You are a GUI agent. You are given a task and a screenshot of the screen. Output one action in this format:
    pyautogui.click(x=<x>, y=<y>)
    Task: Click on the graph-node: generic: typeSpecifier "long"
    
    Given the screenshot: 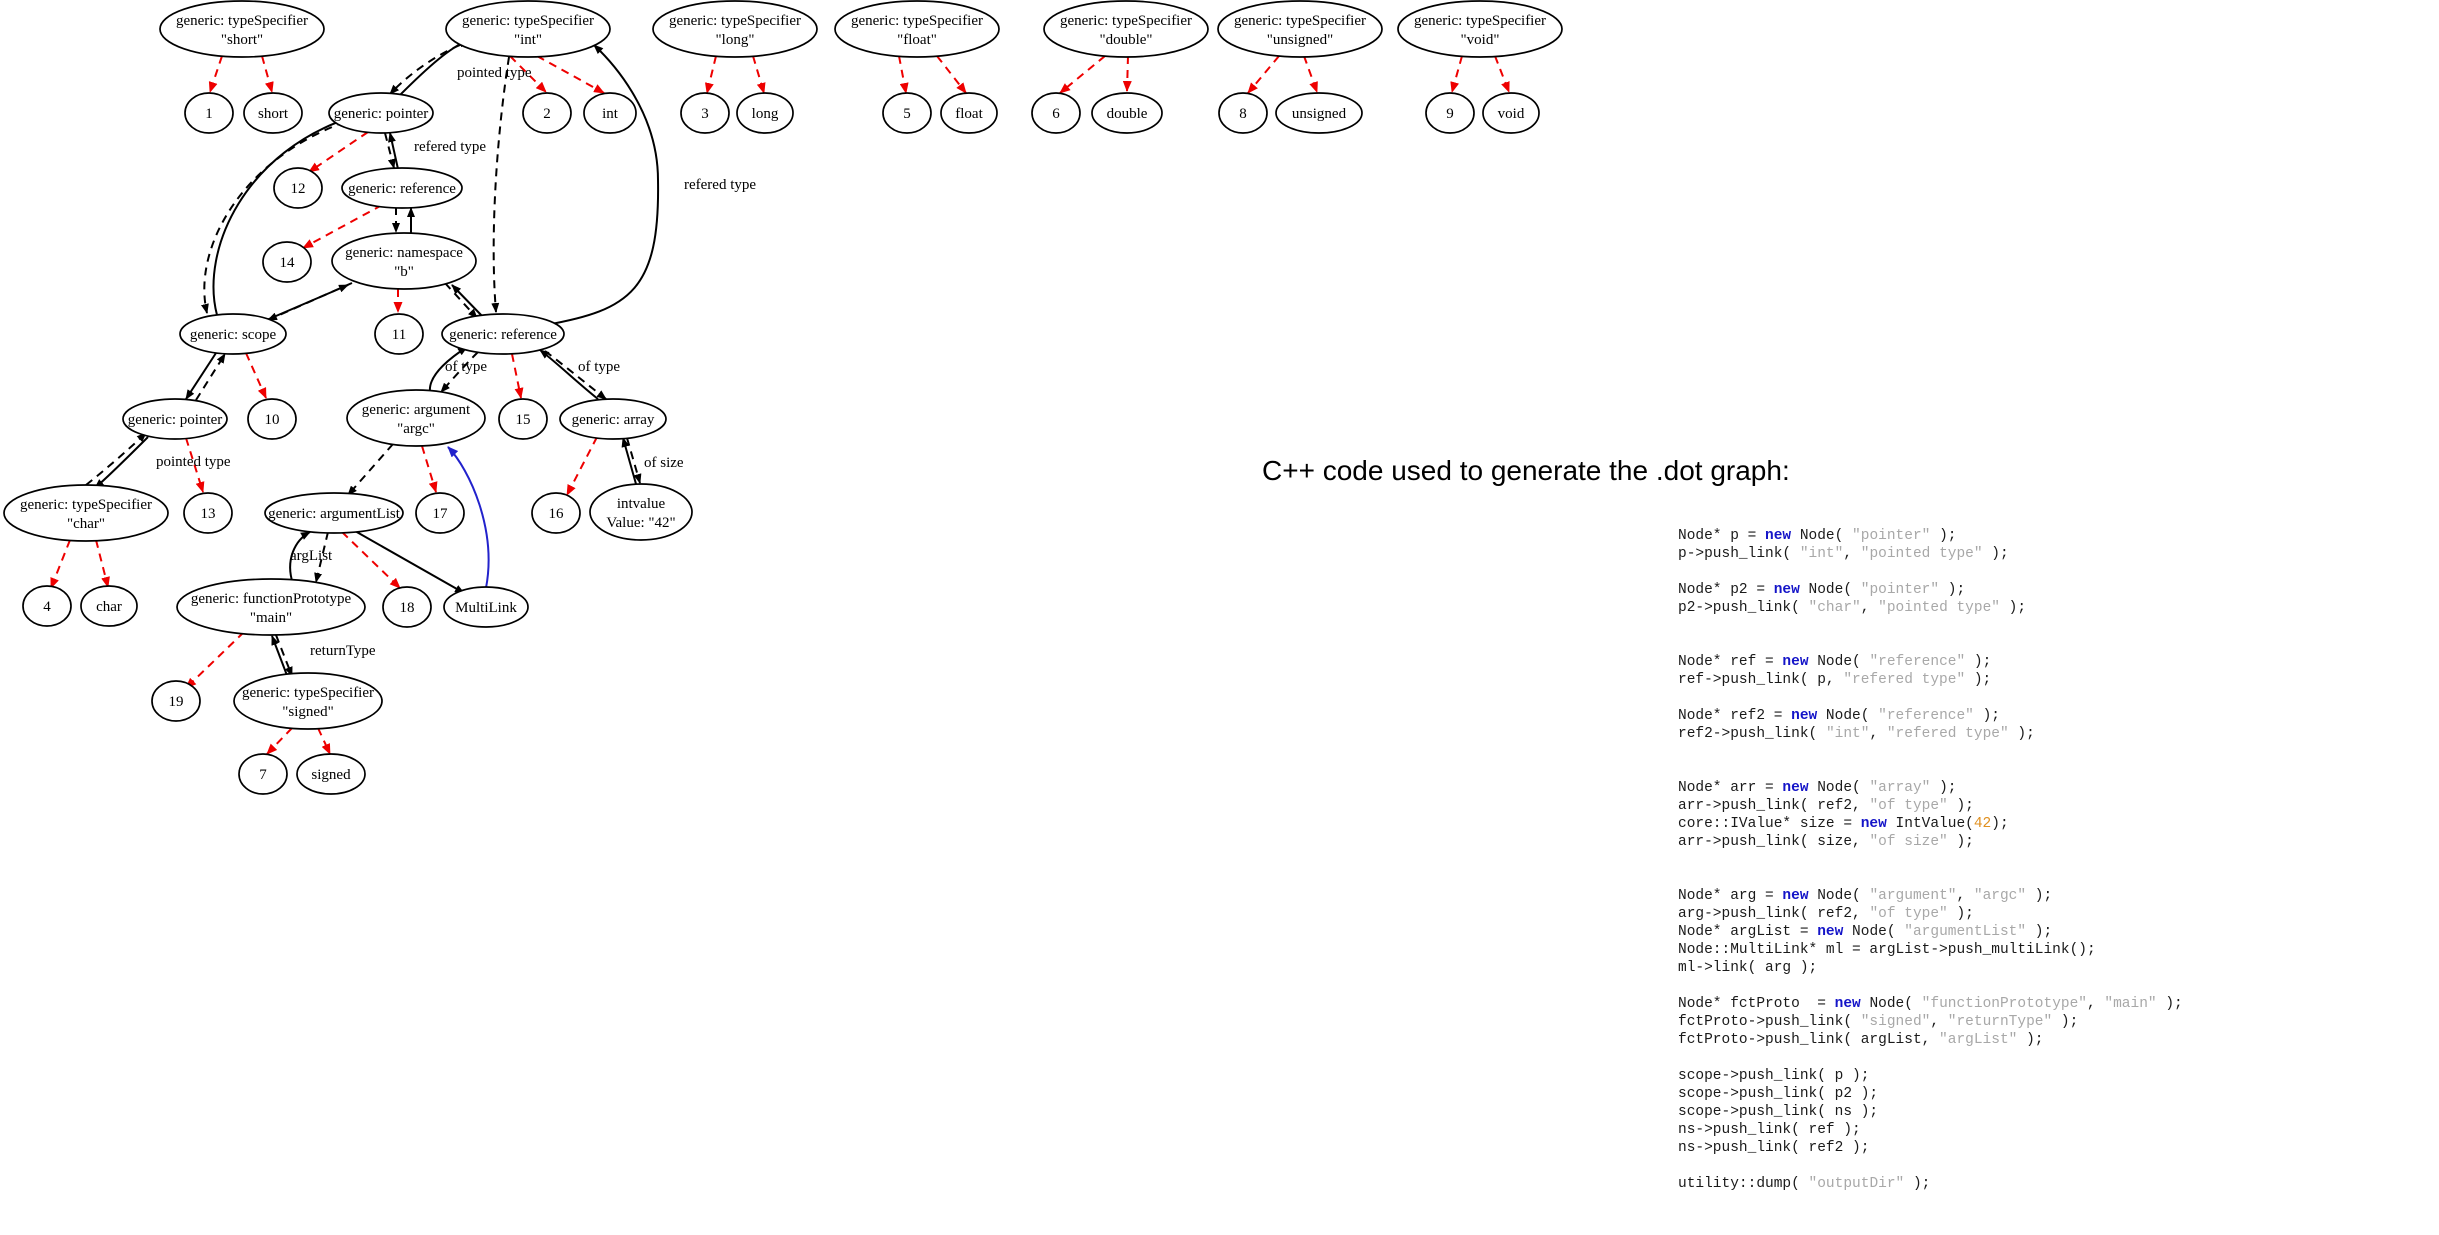 What is the action you would take?
    pyautogui.click(x=735, y=29)
    